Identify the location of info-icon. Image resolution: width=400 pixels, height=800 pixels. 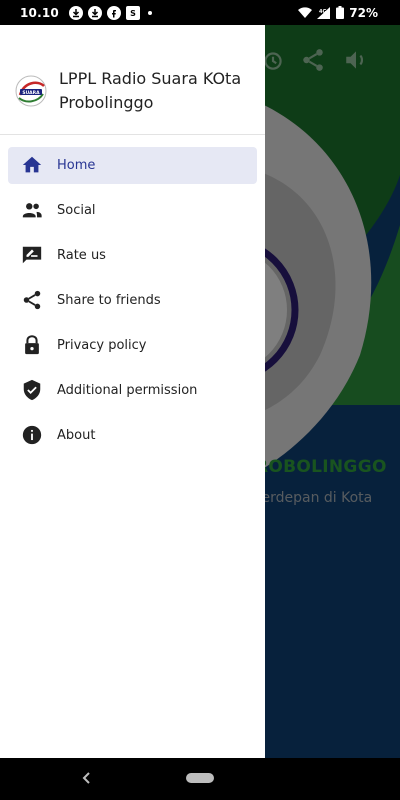
(32, 435).